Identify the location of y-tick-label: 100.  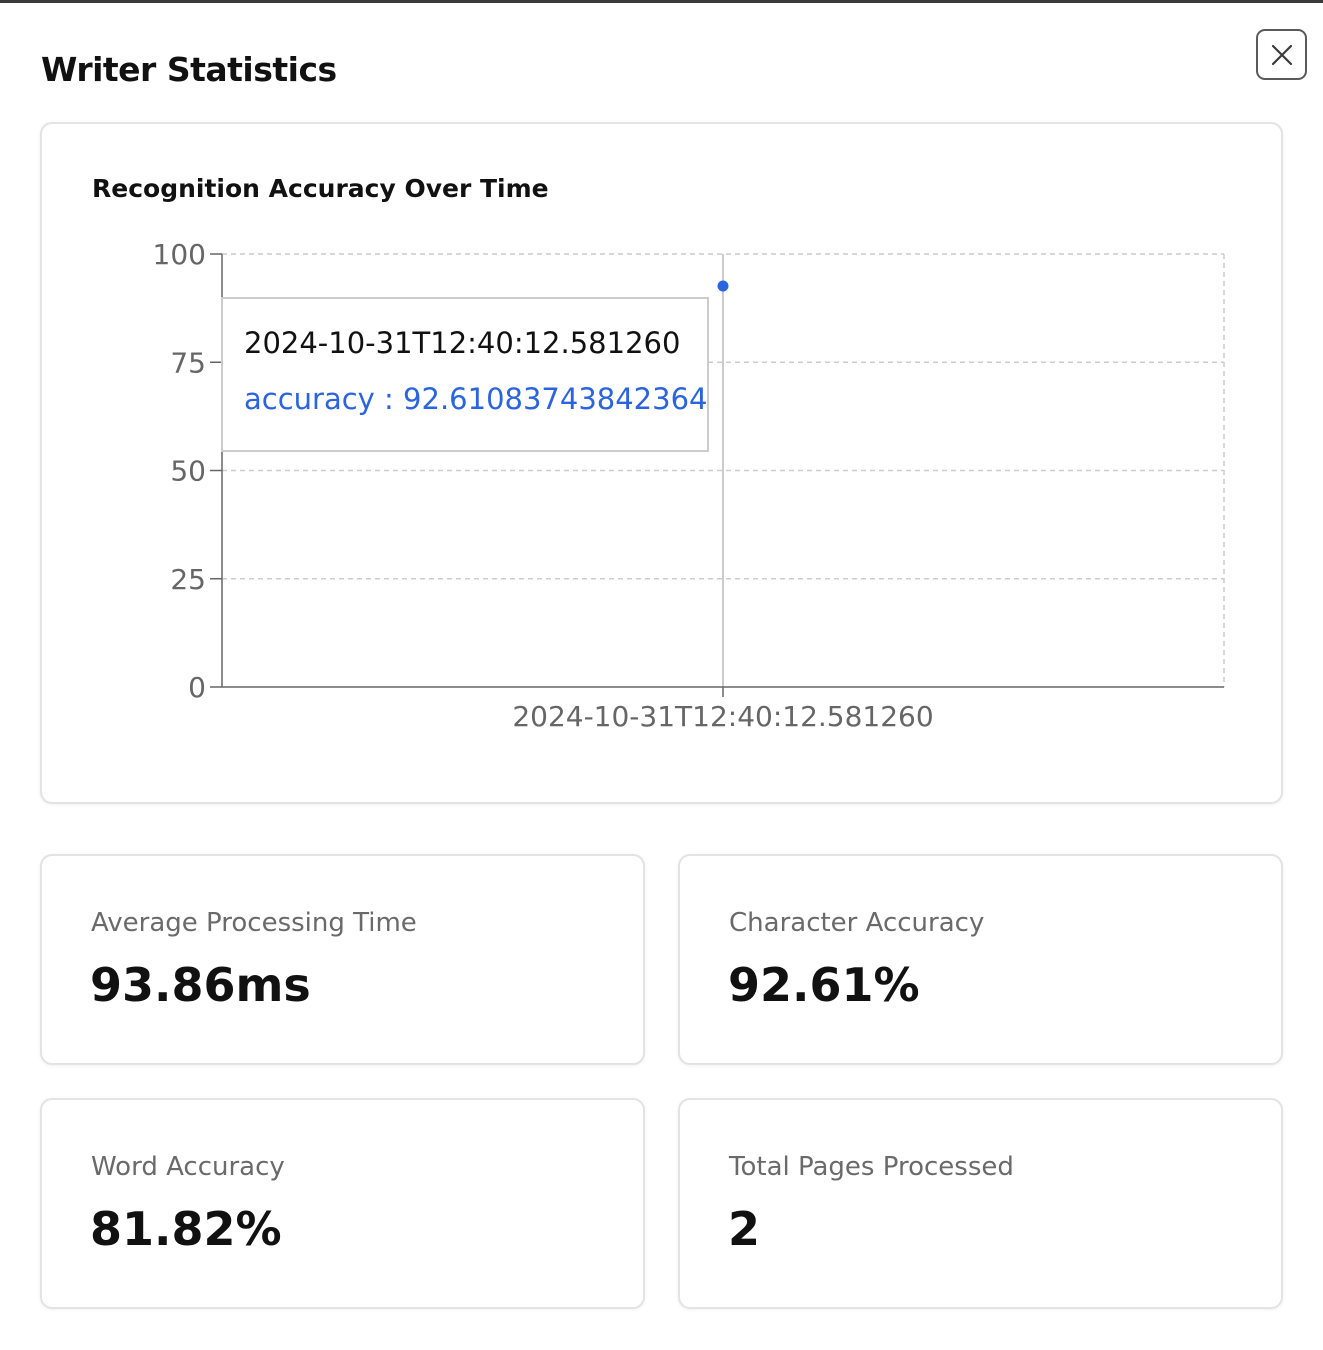
(179, 254).